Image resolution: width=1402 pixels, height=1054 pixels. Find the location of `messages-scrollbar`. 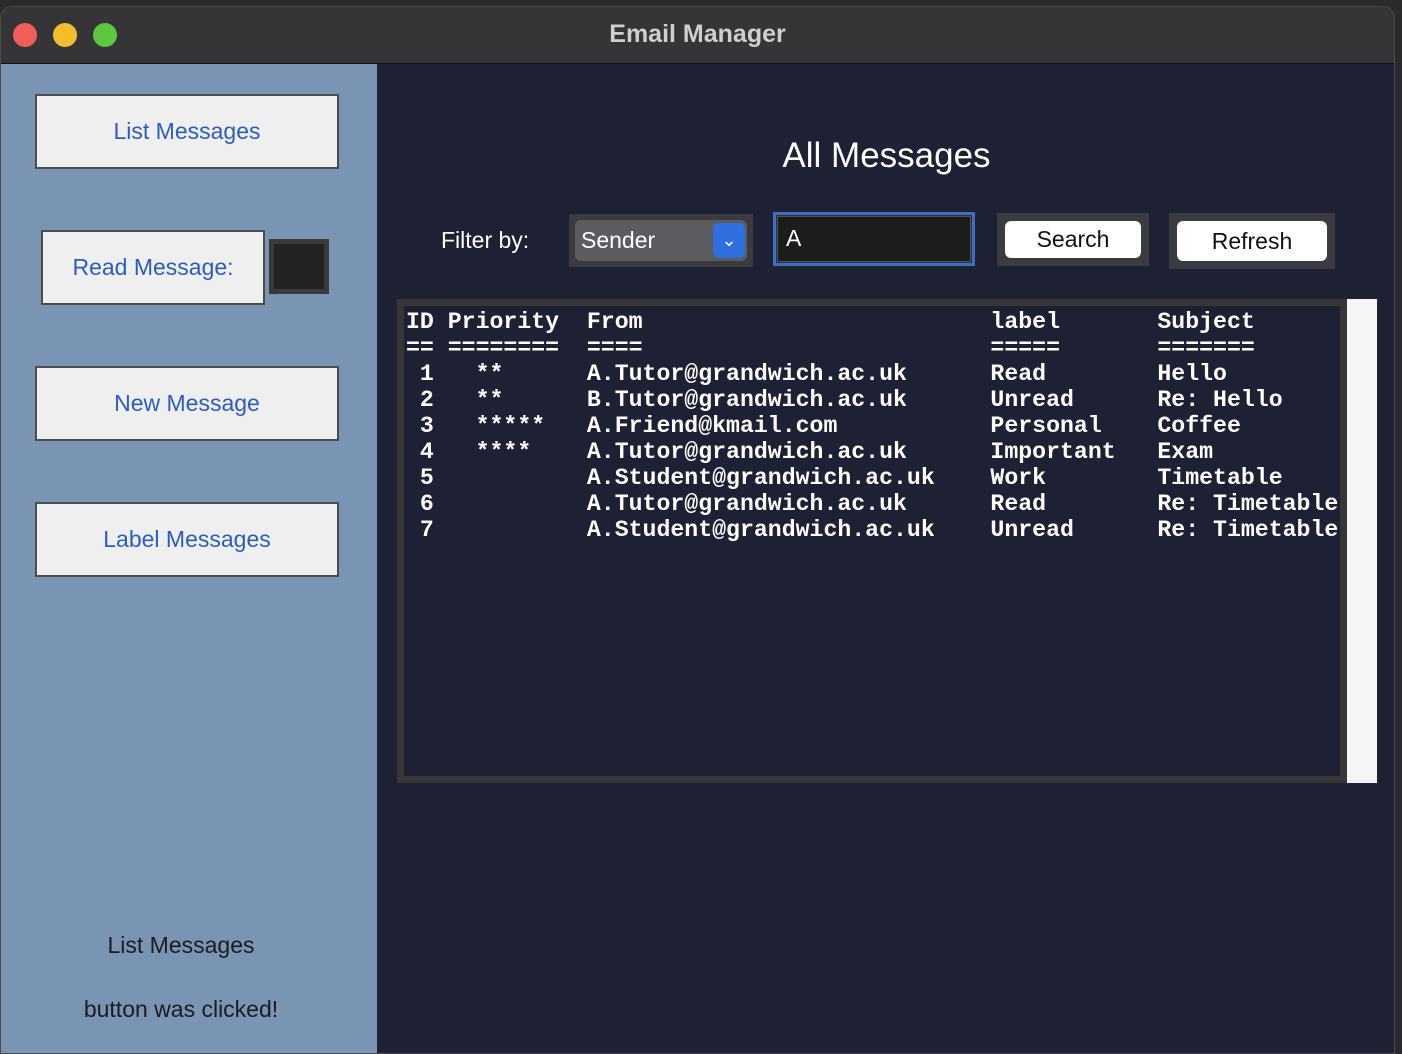

messages-scrollbar is located at coordinates (1362, 541).